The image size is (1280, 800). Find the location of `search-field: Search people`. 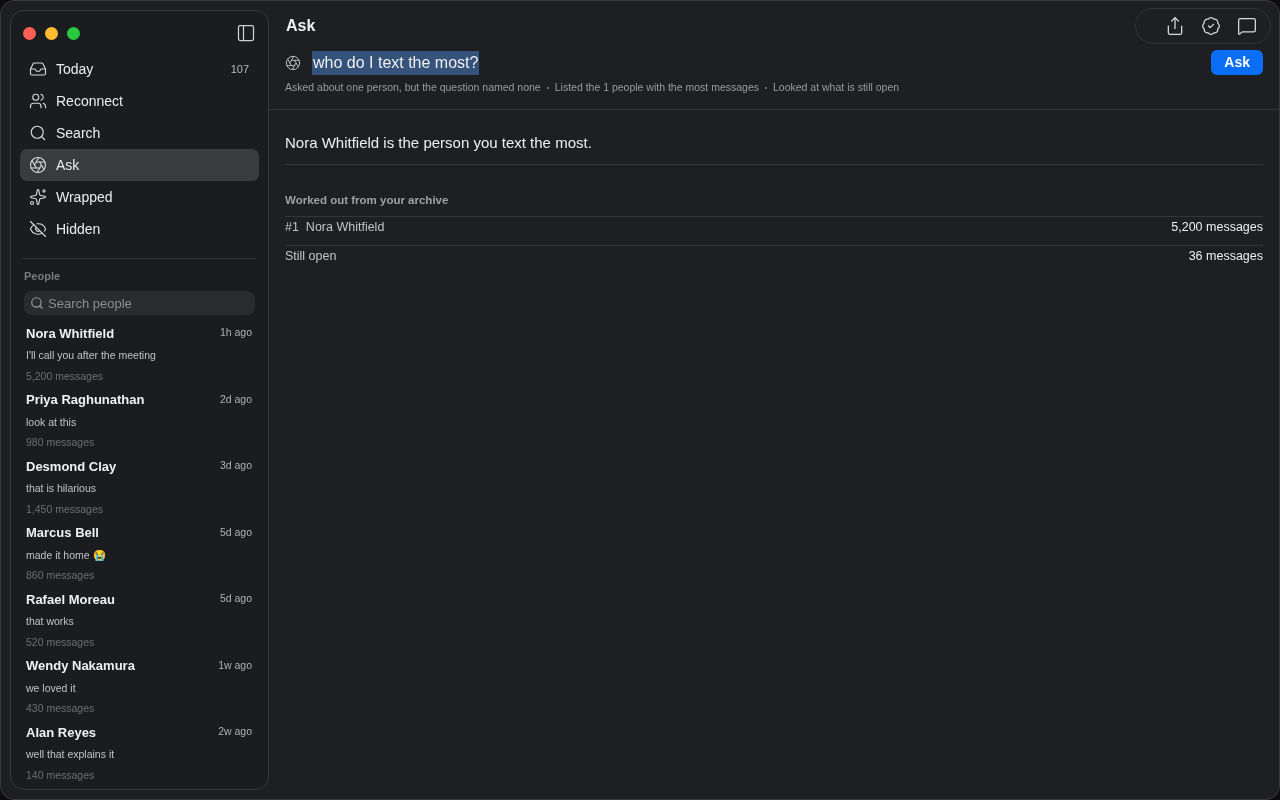

search-field: Search people is located at coordinates (139, 303).